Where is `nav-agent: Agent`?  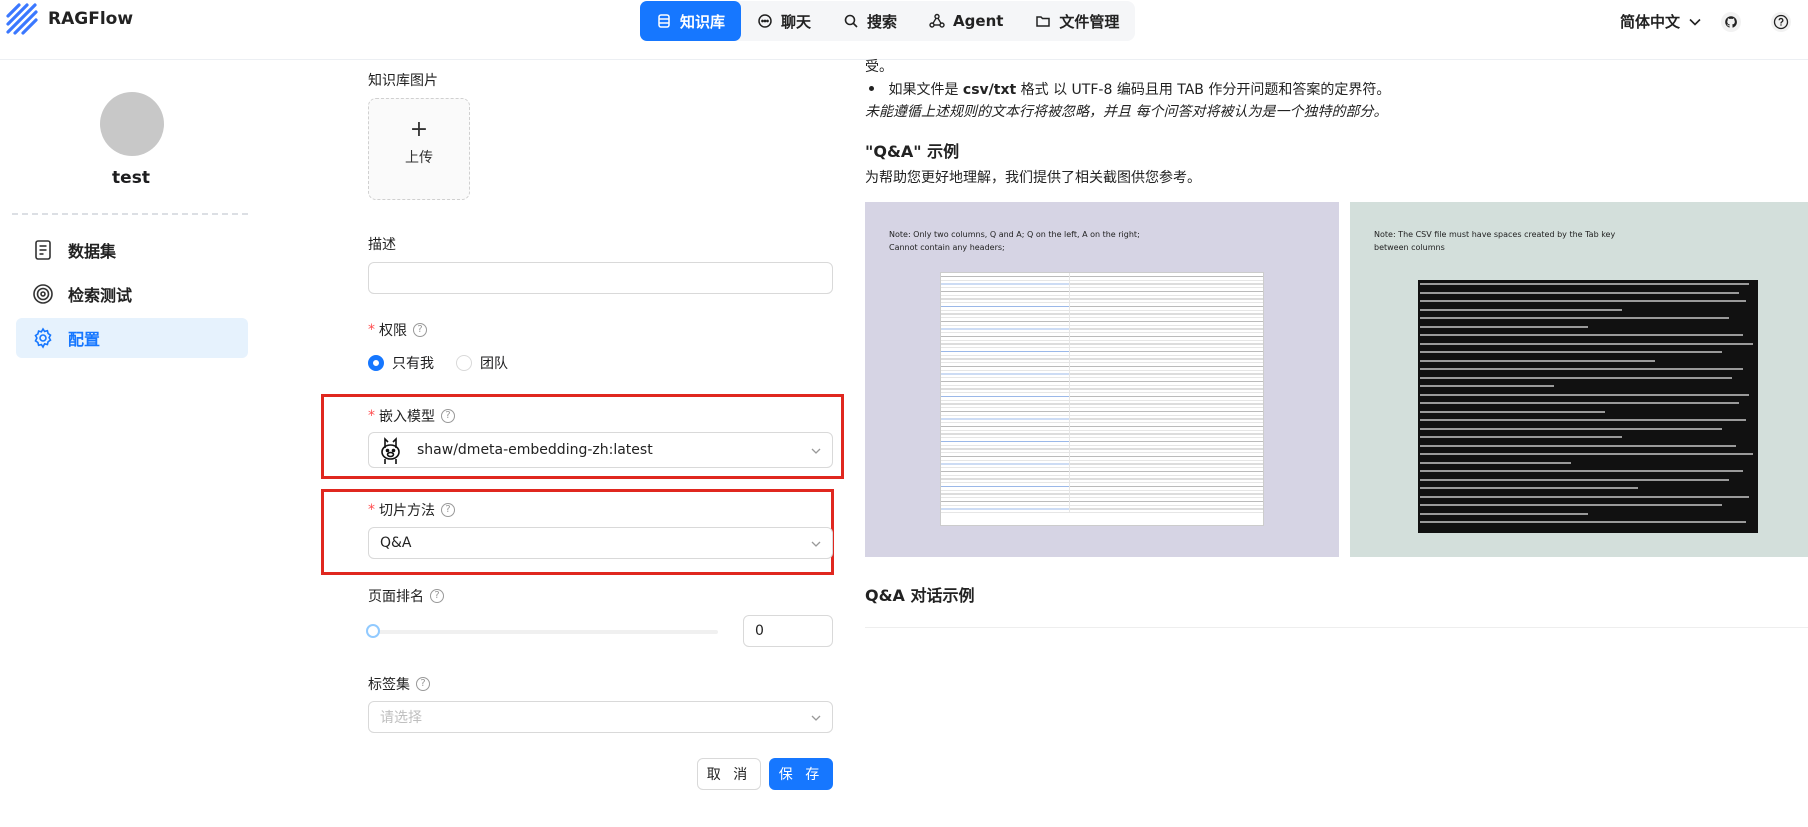
nav-agent: Agent is located at coordinates (966, 21).